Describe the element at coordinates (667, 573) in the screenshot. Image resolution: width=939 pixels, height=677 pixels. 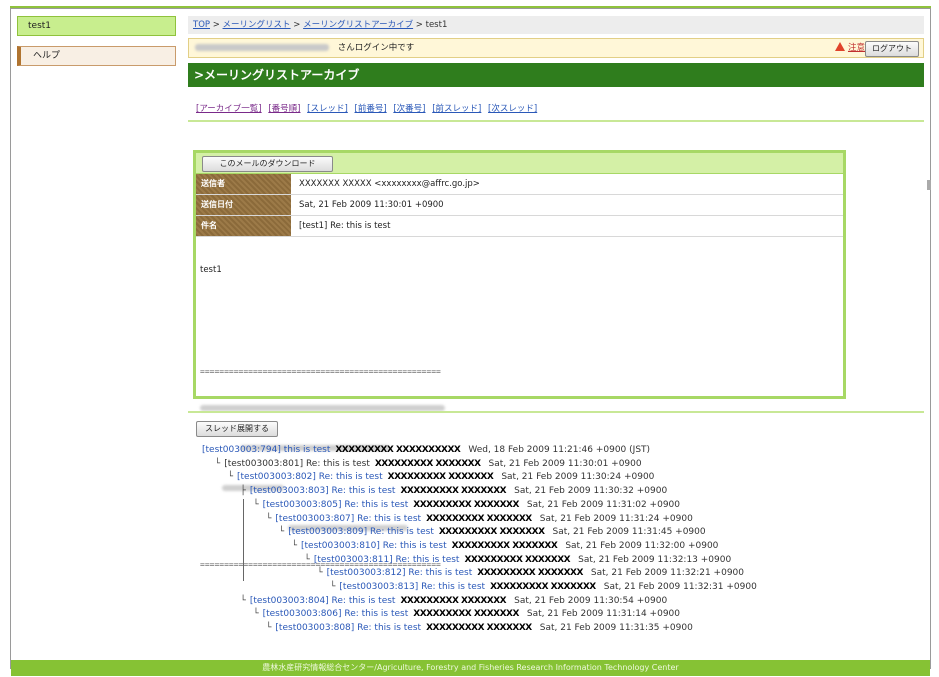
I see `thread-date: Sat, 21 Feb 2009 11:32:21 +0900` at that location.